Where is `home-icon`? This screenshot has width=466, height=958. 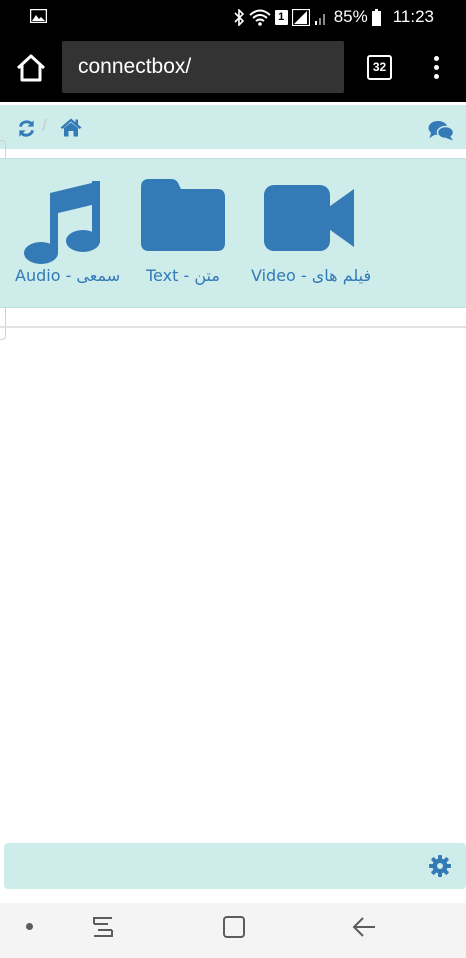 home-icon is located at coordinates (71, 127).